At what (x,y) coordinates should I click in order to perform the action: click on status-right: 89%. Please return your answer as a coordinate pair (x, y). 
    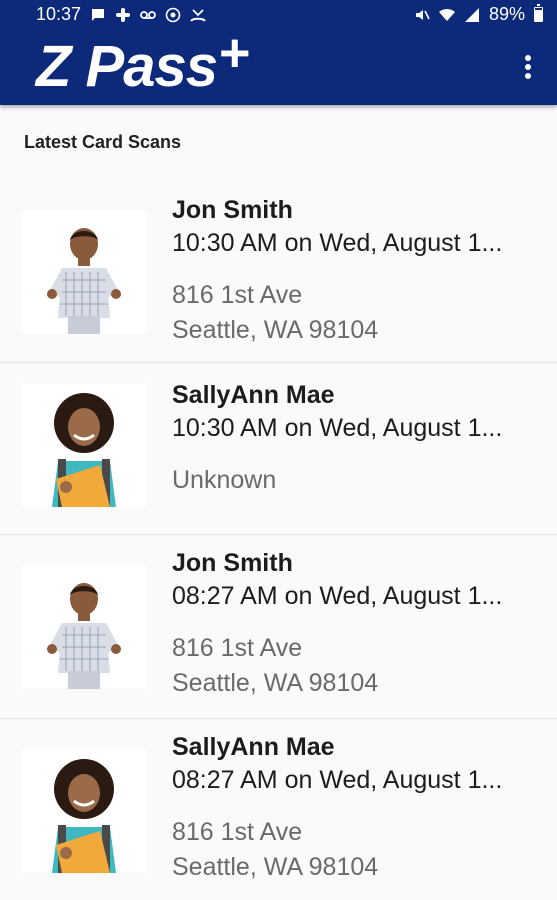
    Looking at the image, I should click on (478, 14).